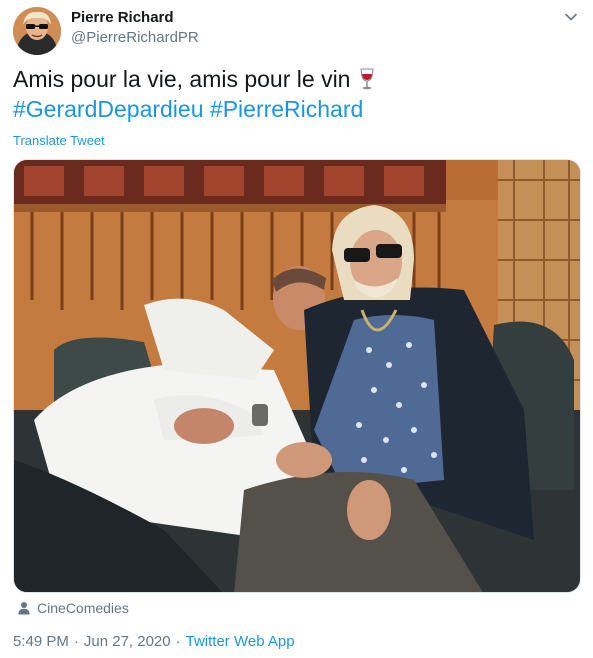 This screenshot has width=593, height=658. I want to click on user-handle: @PierreRichardPR, so click(135, 38).